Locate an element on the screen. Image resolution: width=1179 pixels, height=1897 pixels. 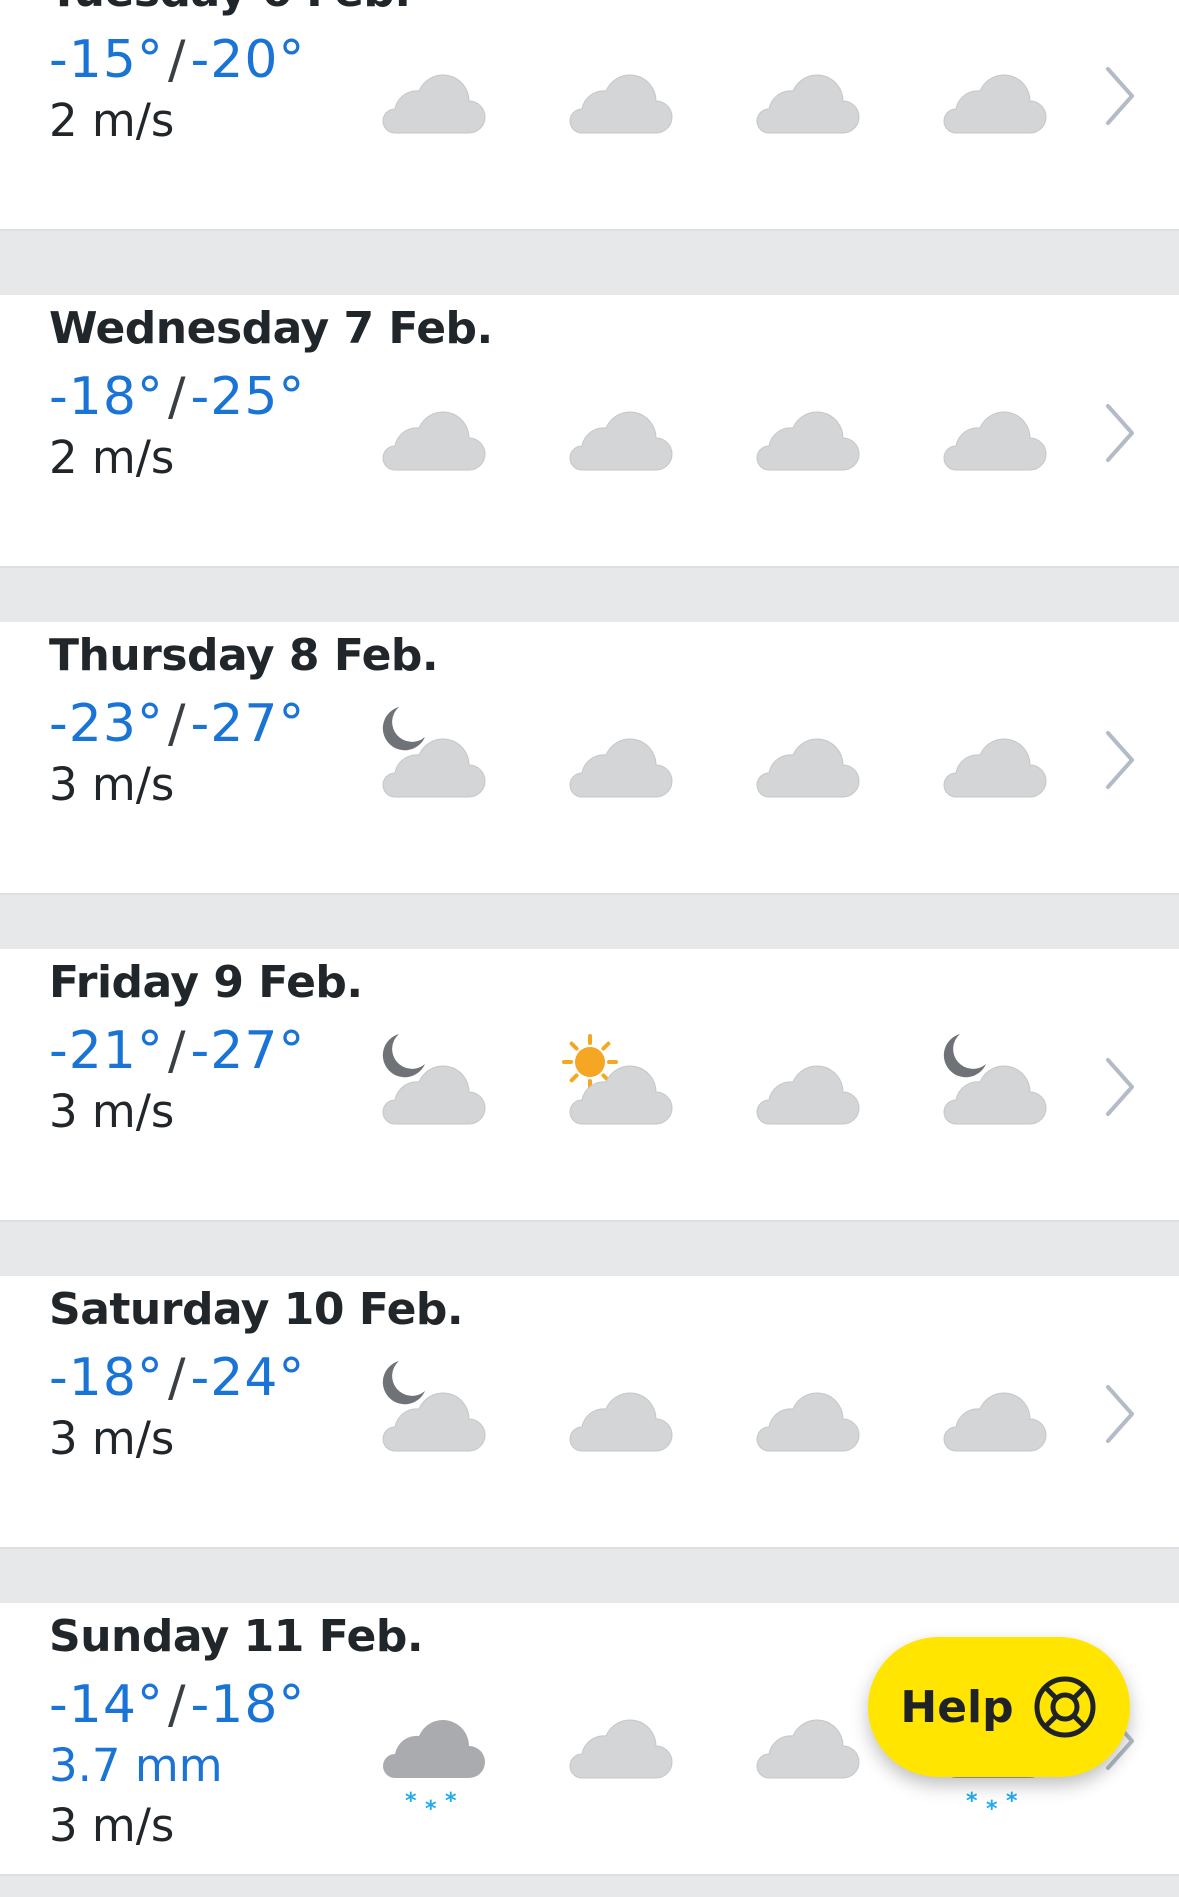
day-row: Saturday 10 Feb. -18°/-24° 3 m/s is located at coordinates (589, 1412).